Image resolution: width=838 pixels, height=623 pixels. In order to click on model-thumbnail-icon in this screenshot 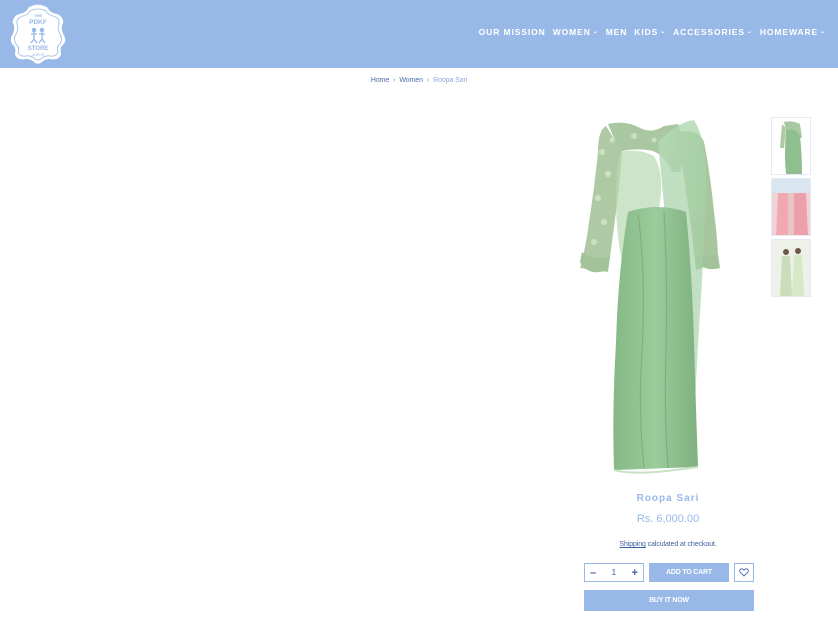, I will do `click(791, 207)`.